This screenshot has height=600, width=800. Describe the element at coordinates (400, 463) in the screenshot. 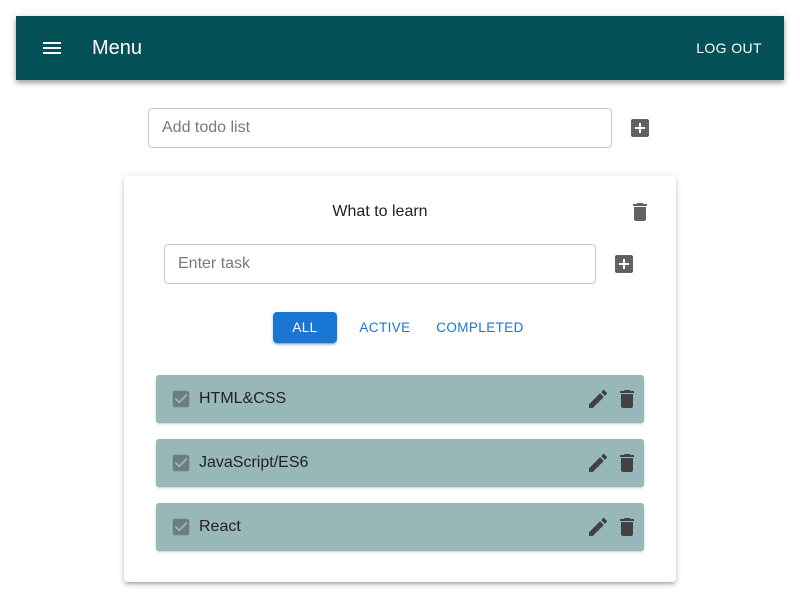

I see `task-item: JavaScript/ES6` at that location.